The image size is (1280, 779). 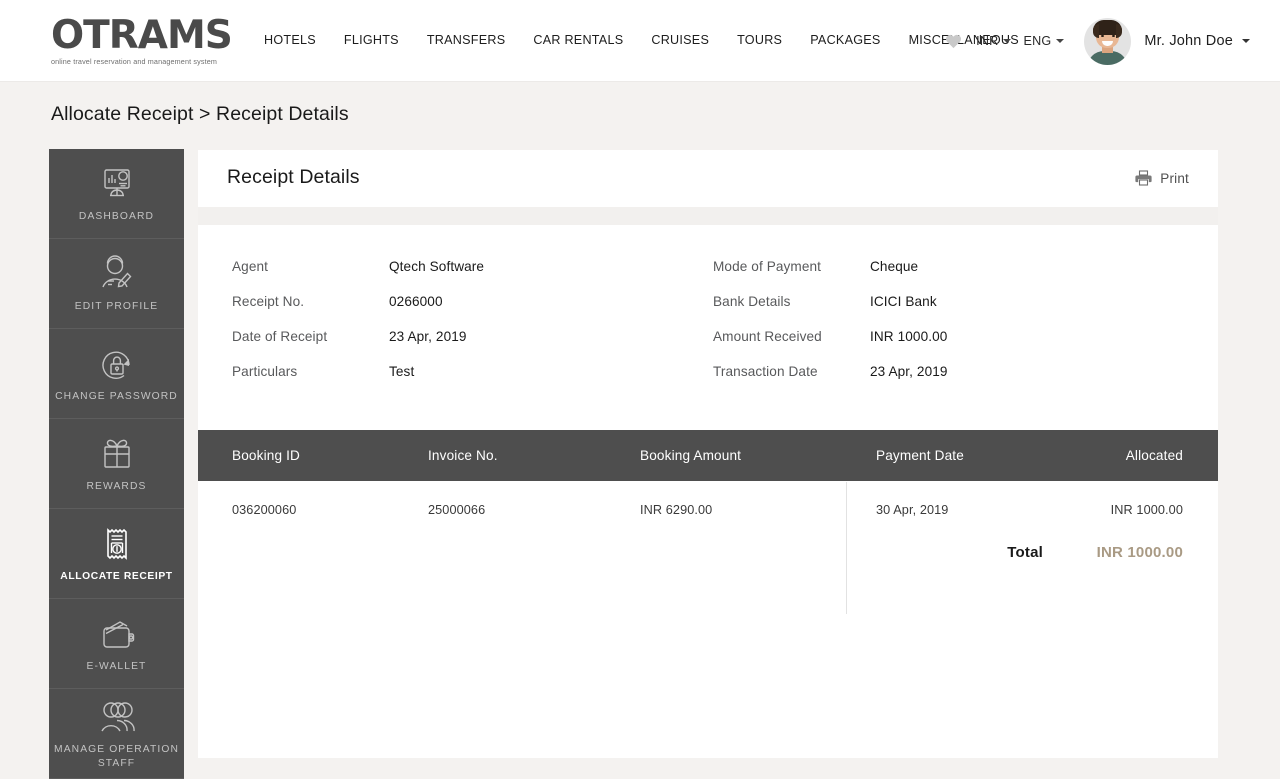 I want to click on detail-label: Receipt No., so click(x=268, y=301).